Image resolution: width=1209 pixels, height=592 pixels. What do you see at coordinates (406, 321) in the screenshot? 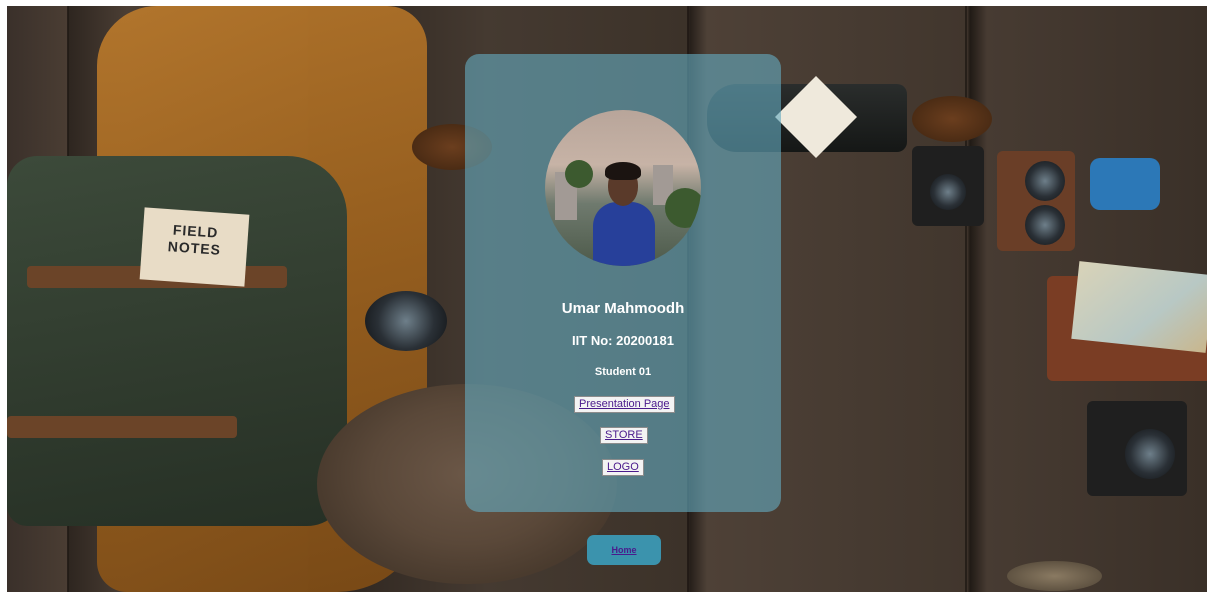
I see `lens-prop` at bounding box center [406, 321].